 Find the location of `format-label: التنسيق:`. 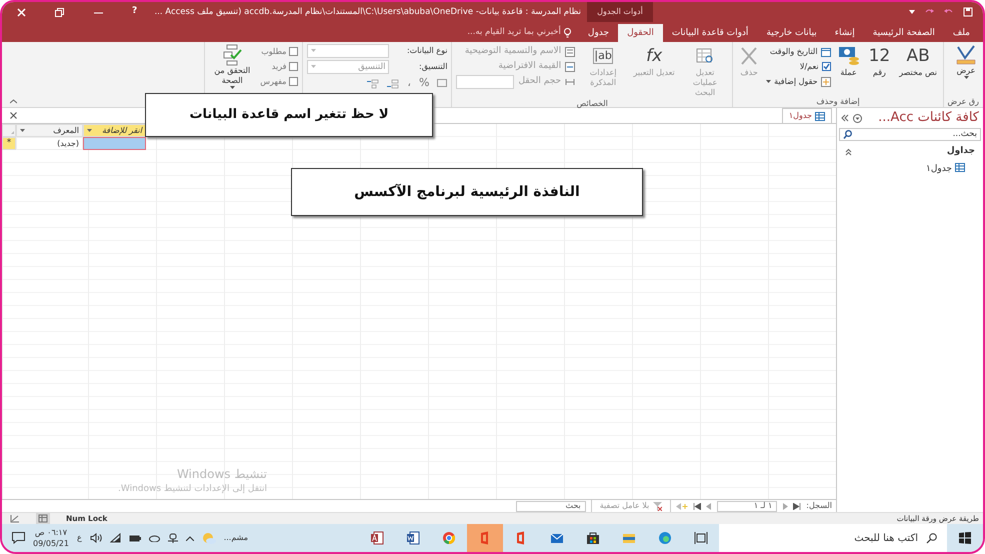

format-label: التنسيق: is located at coordinates (433, 67).